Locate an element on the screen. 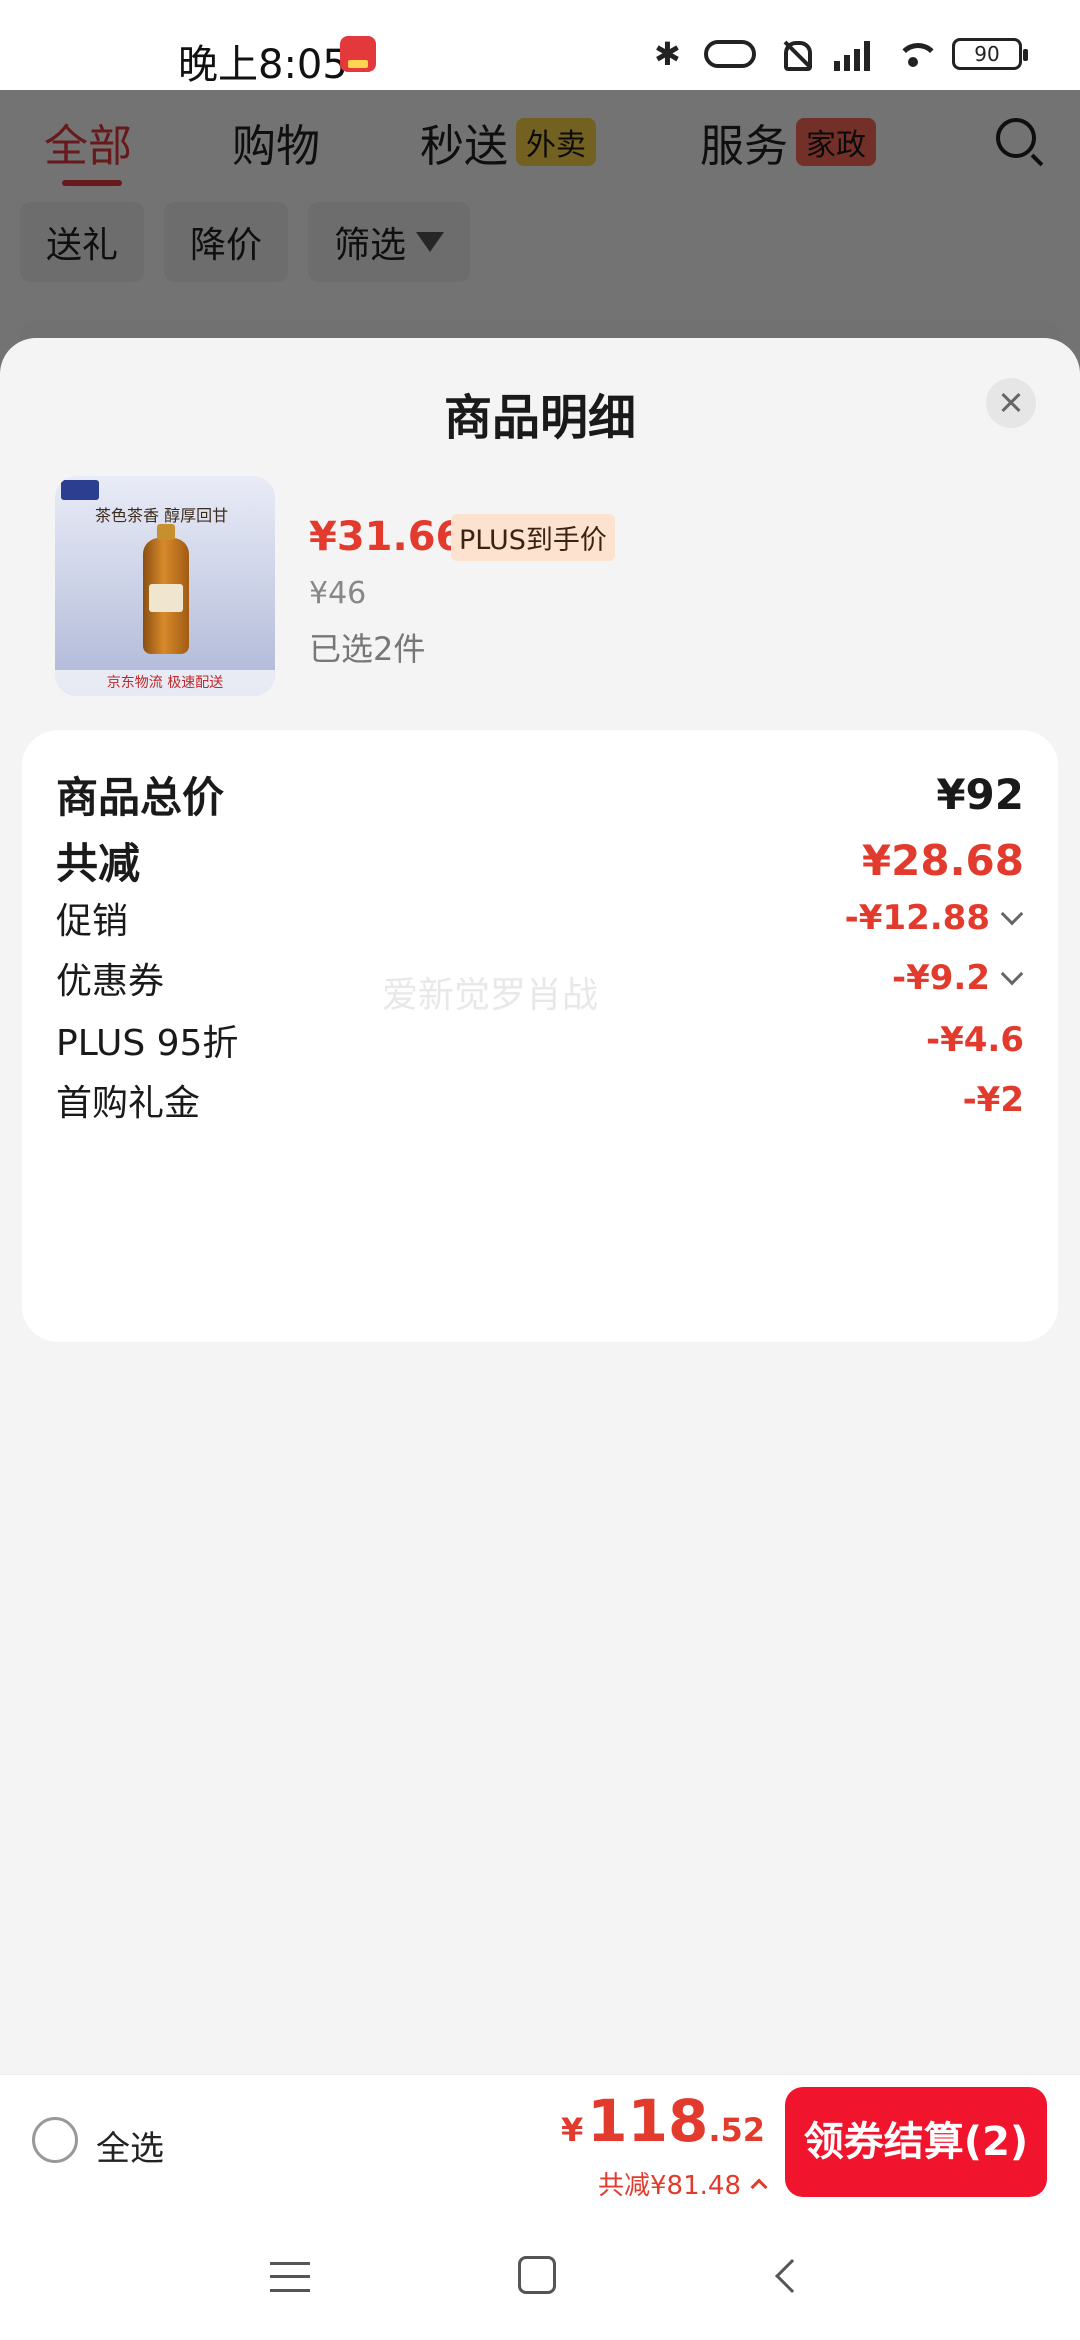 This screenshot has height=2340, width=1080. summary-row-total: 商品总价 ¥92 is located at coordinates (540, 794).